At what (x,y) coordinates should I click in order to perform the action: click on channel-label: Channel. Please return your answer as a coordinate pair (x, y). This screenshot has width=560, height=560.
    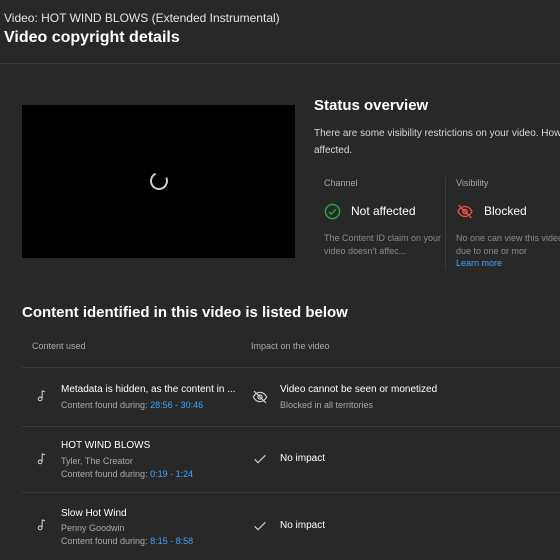
    Looking at the image, I should click on (341, 183).